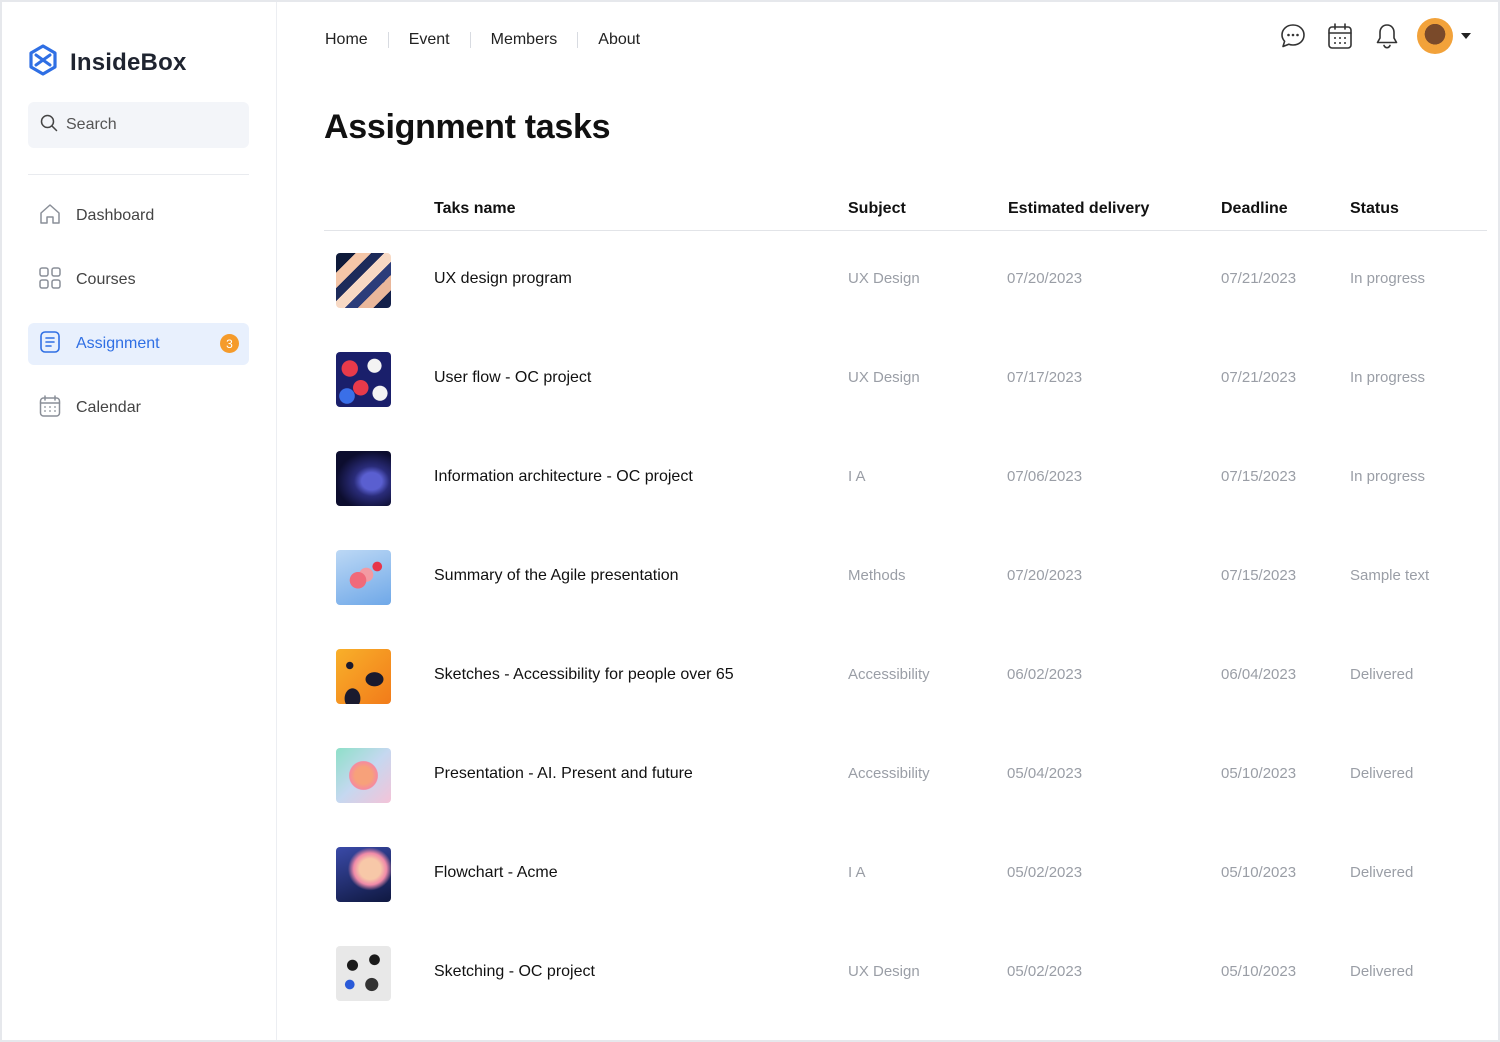  I want to click on notification-badge: 3, so click(229, 343).